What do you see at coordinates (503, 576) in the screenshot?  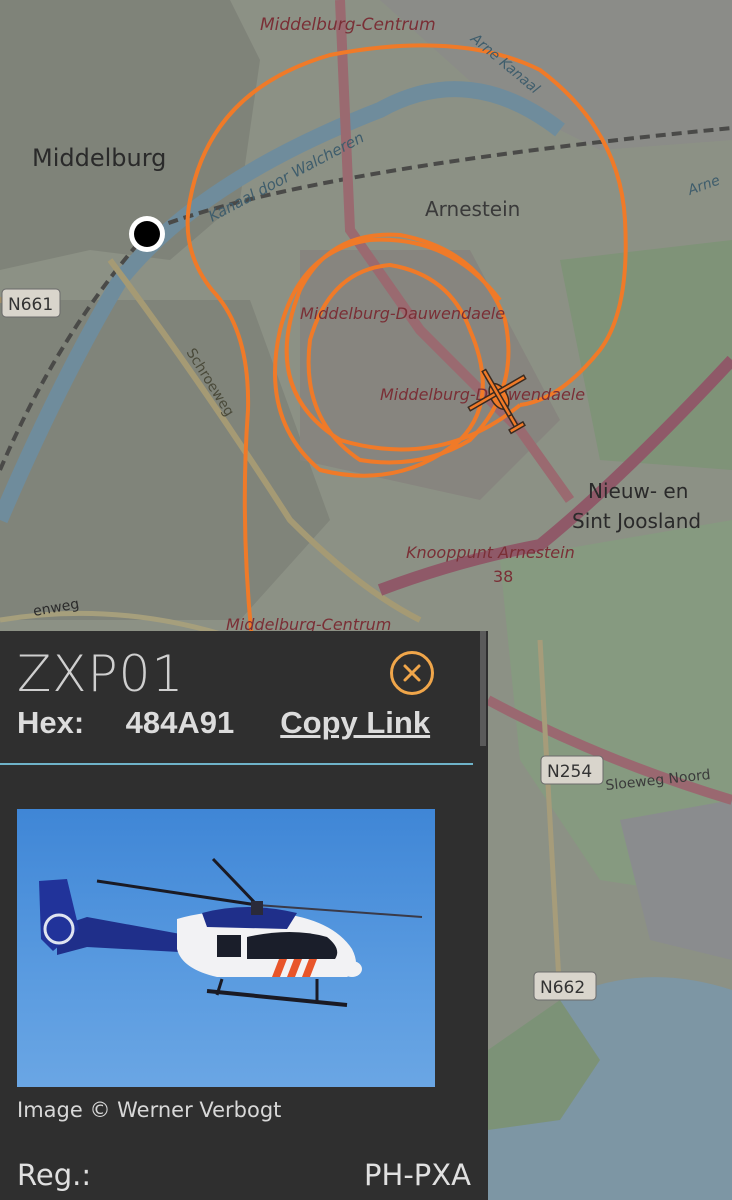 I see `label-exit-38: 38` at bounding box center [503, 576].